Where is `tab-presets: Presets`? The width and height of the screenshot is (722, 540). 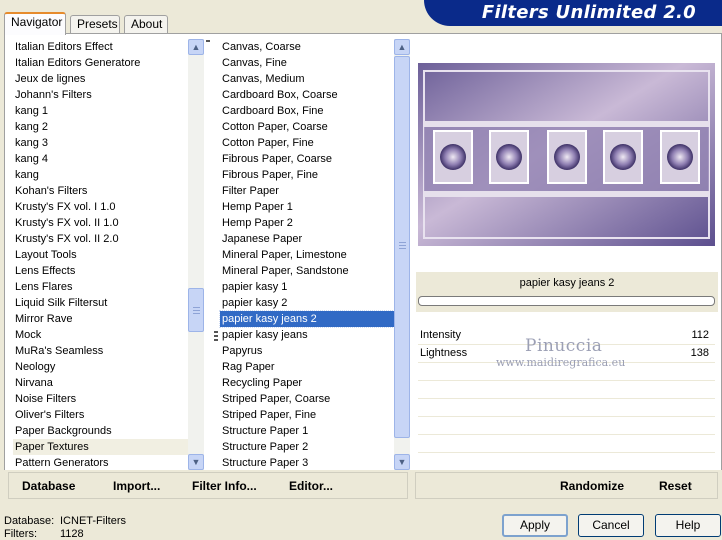 tab-presets: Presets is located at coordinates (95, 24).